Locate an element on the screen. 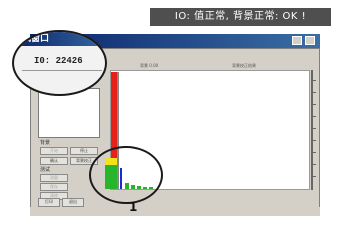 The height and width of the screenshot is (240, 360). id-readout: I0: 22426 is located at coordinates (58, 61).